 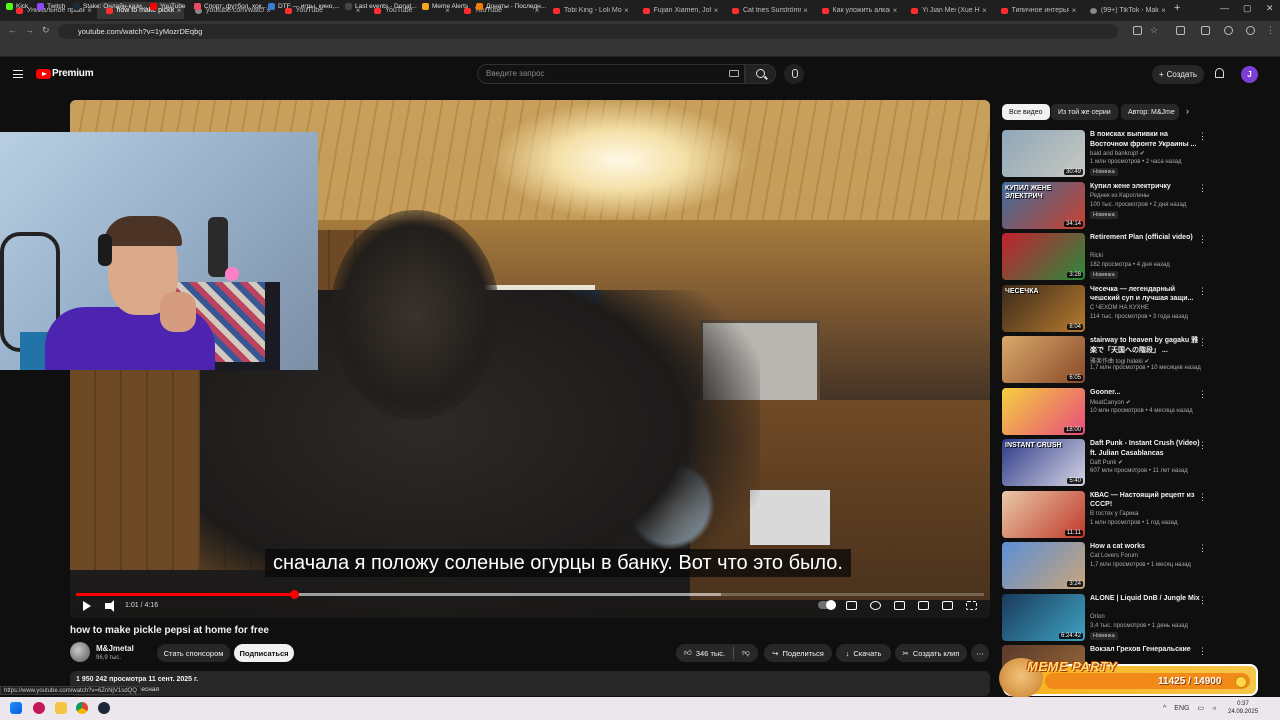 I want to click on menu-icon, so click(x=18, y=74).